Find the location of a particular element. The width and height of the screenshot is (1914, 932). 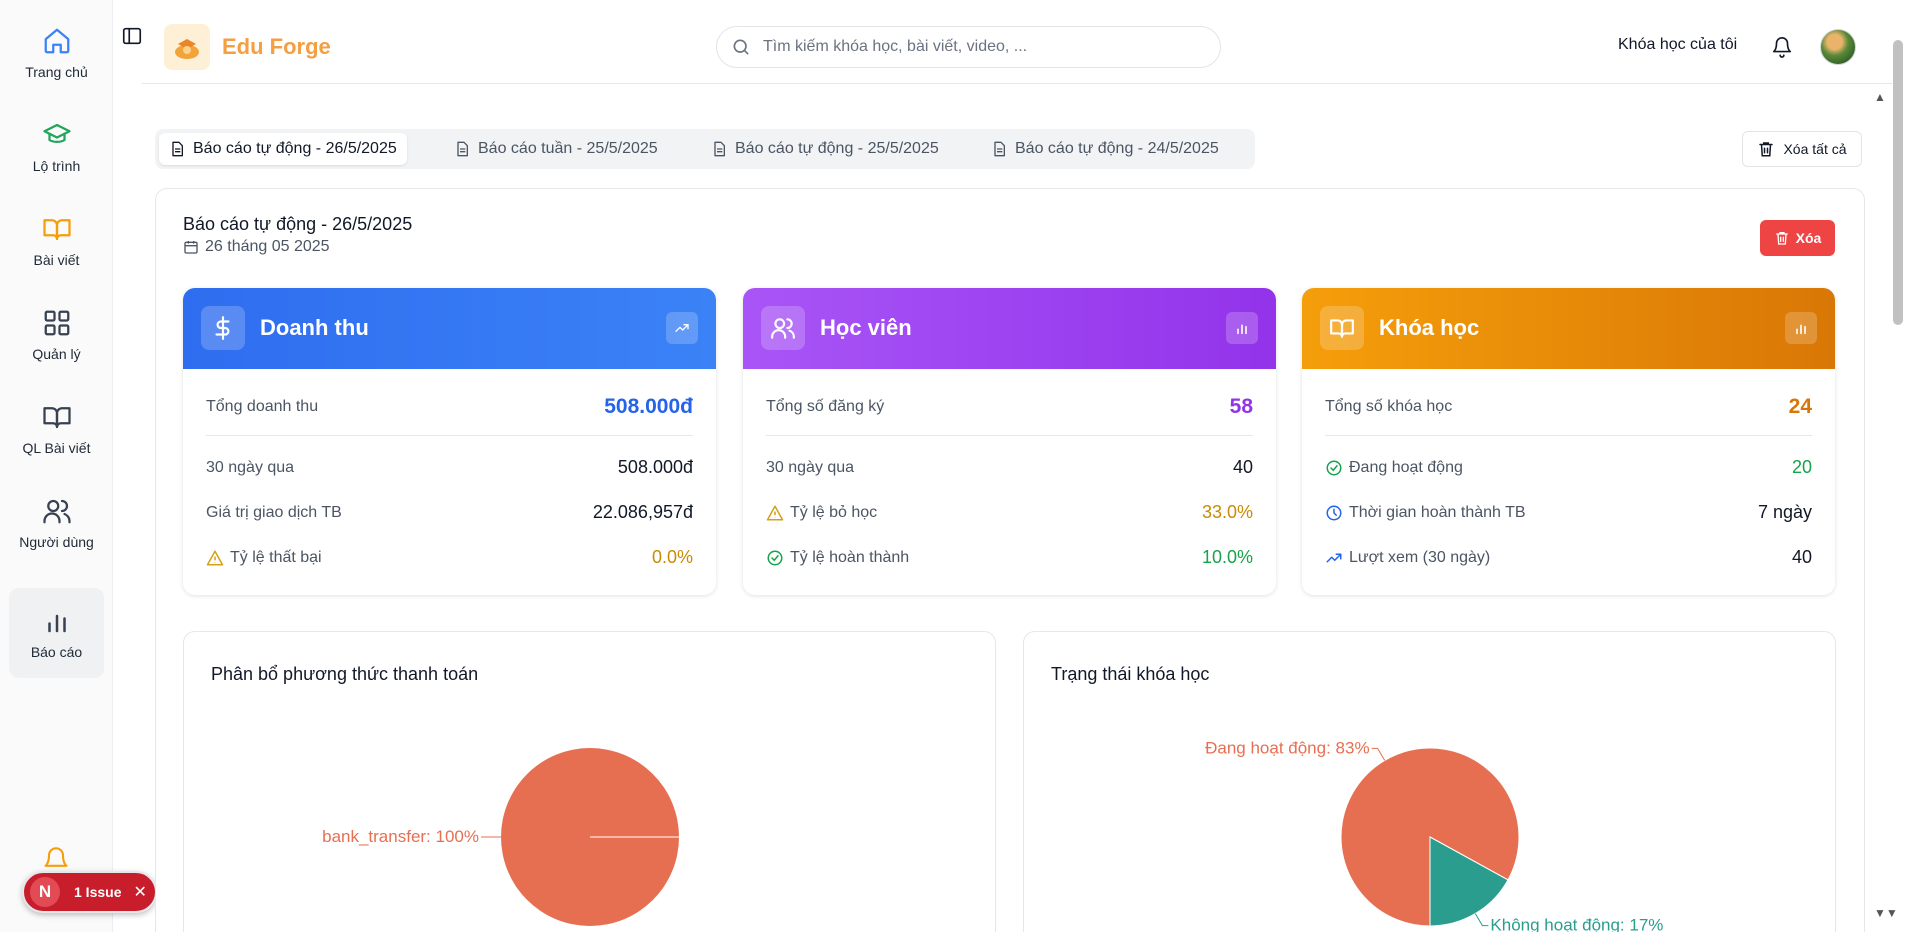

clear-all-label: Xóa tất cả is located at coordinates (1815, 149).